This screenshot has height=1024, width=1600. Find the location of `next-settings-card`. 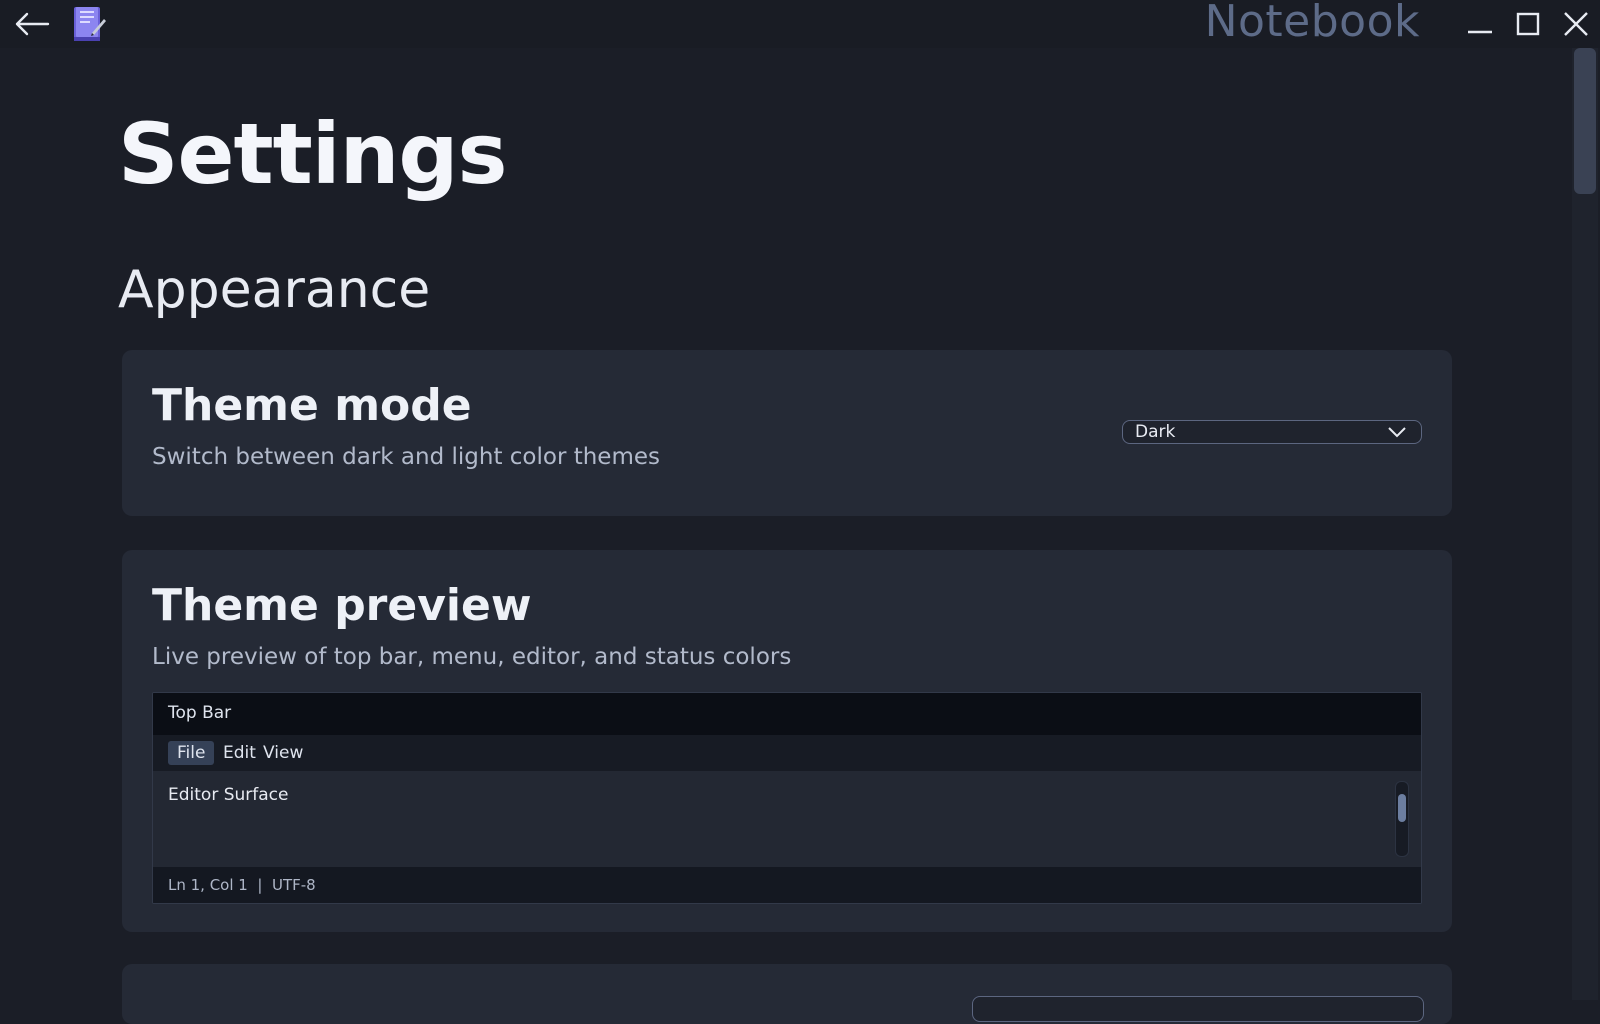

next-settings-card is located at coordinates (787, 994).